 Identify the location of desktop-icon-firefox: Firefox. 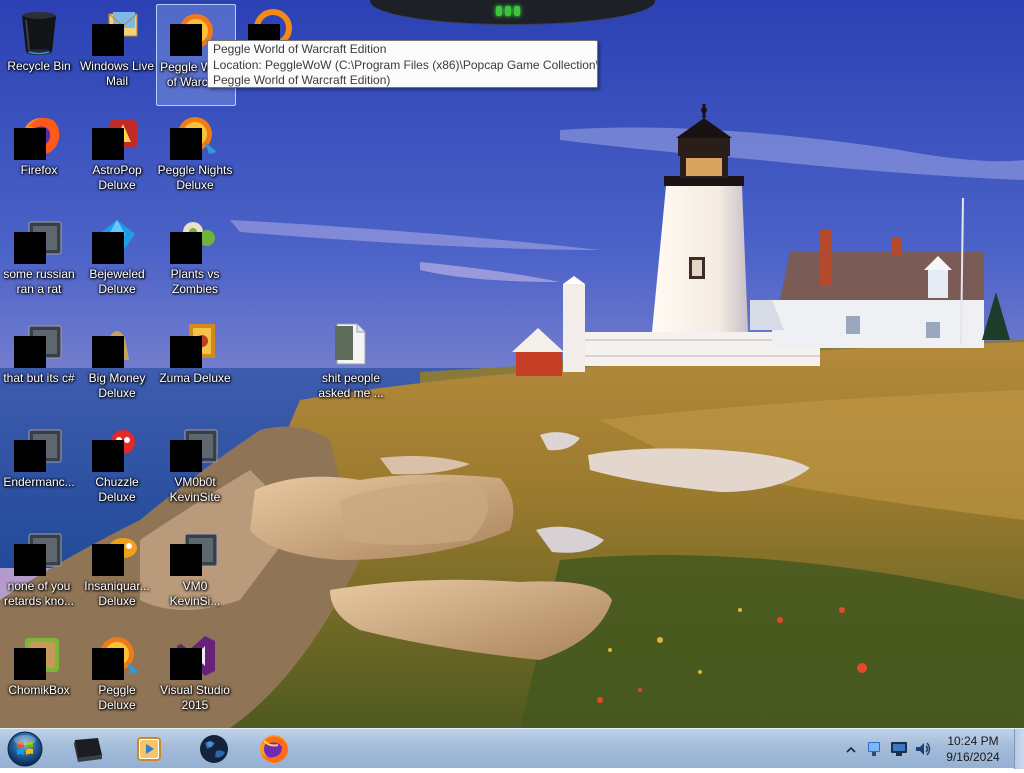
(39, 158).